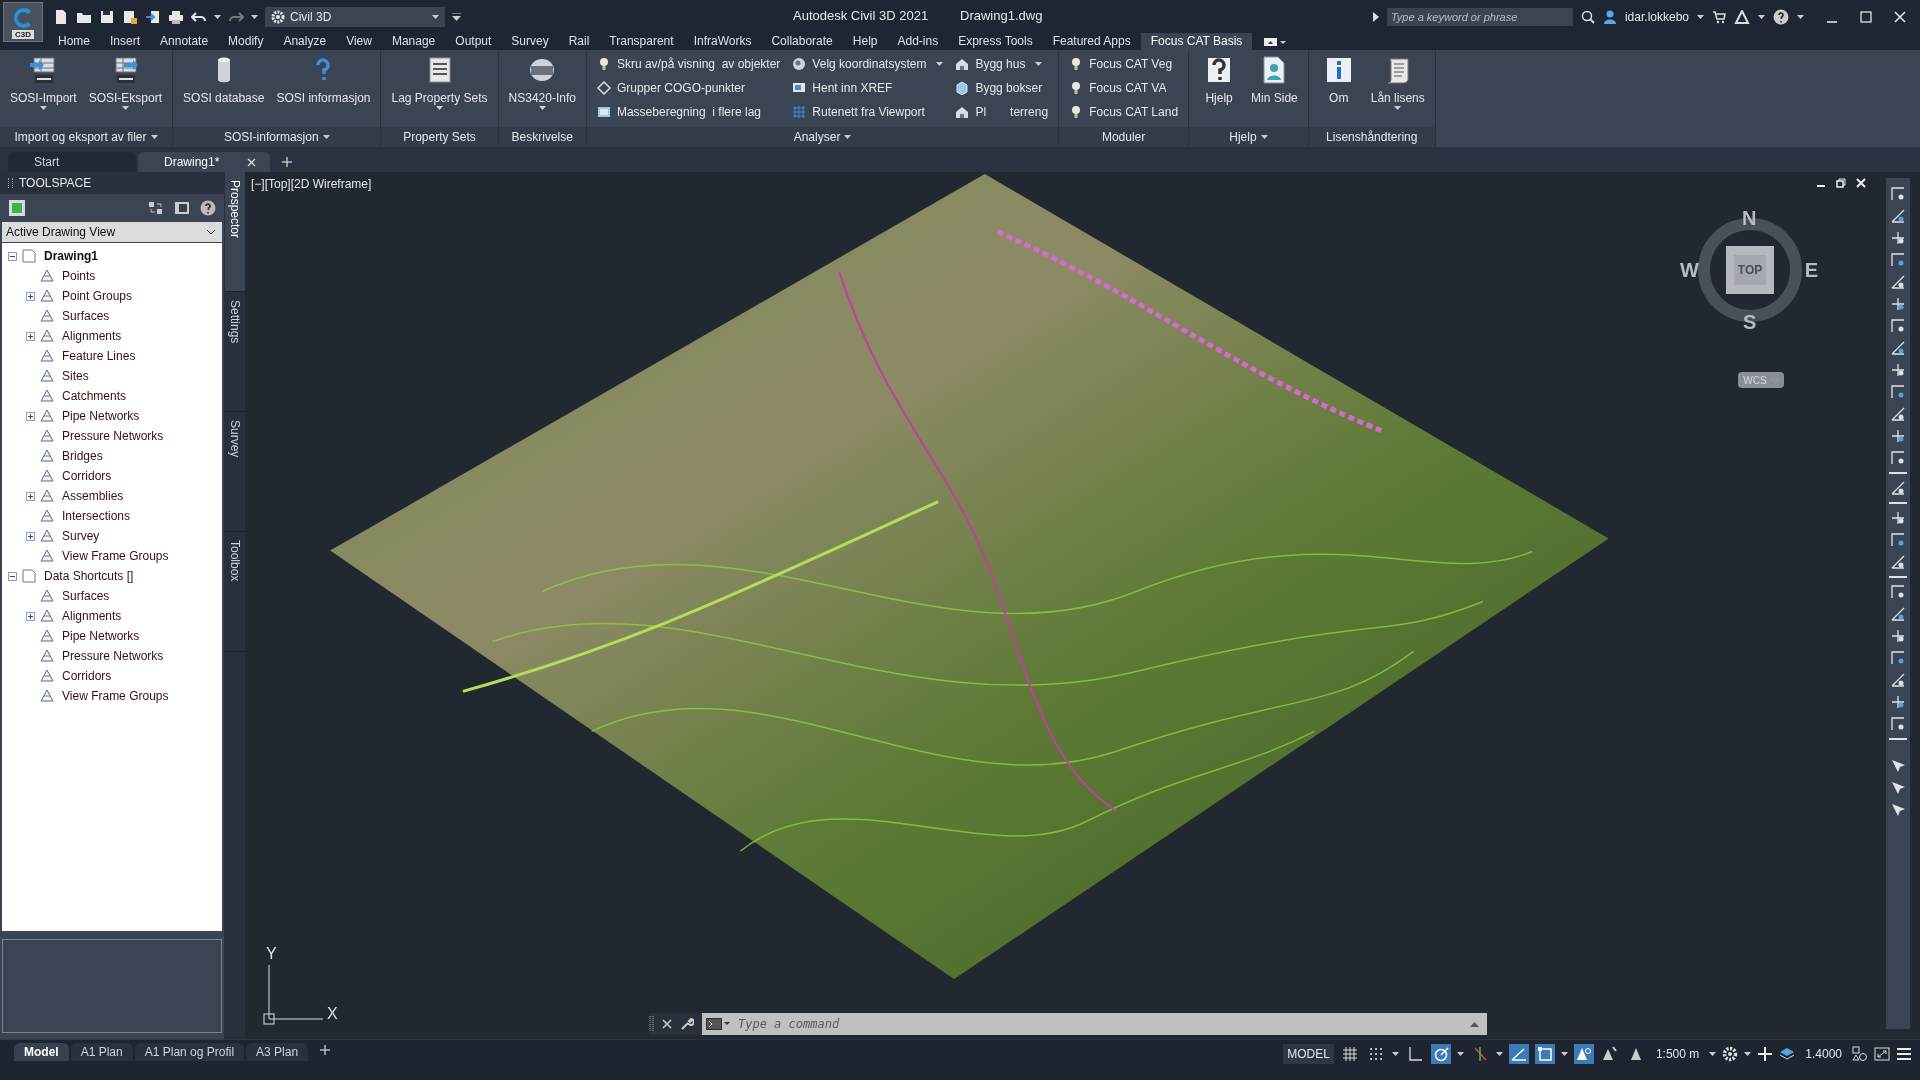 The height and width of the screenshot is (1080, 1920). I want to click on layout-tab: A1 Plan og Profil, so click(189, 1052).